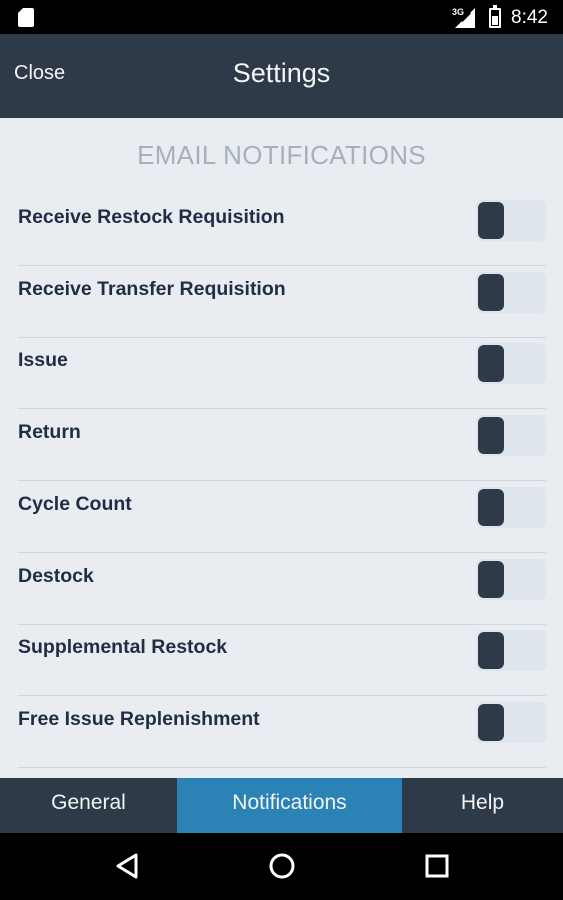  What do you see at coordinates (282, 517) in the screenshot?
I see `setting-row-cycle-count: Cycle Count` at bounding box center [282, 517].